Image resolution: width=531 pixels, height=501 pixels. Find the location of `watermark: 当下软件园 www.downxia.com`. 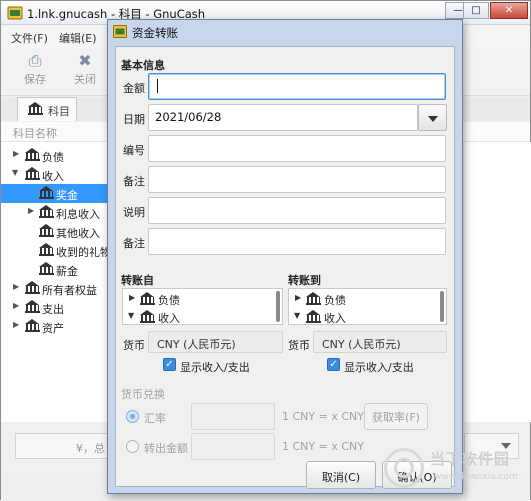

watermark: 当下软件园 www.downxia.com is located at coordinates (454, 470).